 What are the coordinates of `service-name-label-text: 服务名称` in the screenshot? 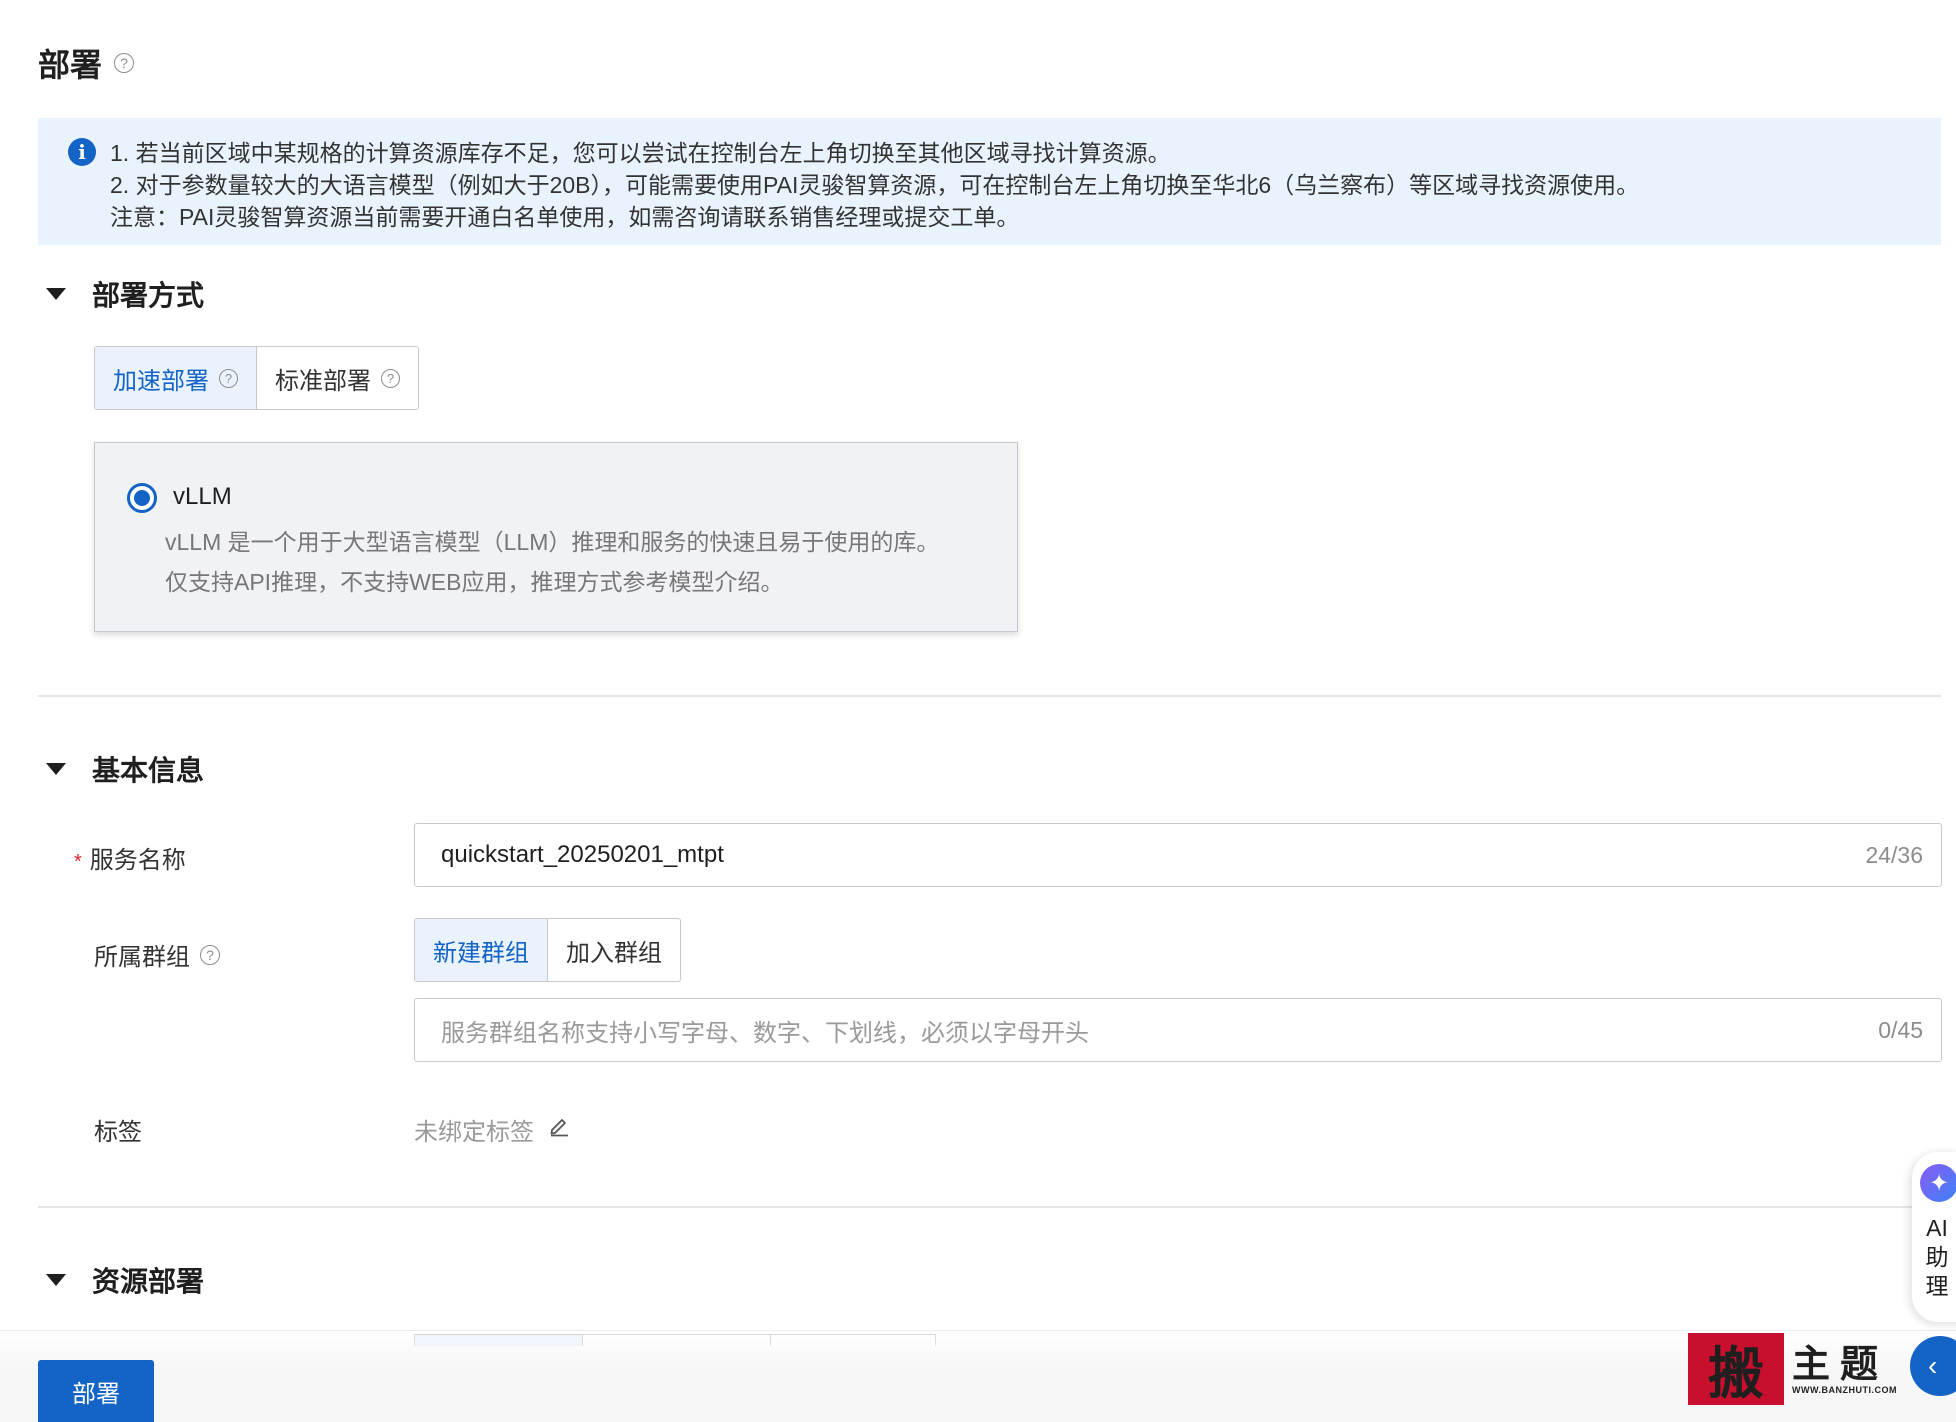 It's located at (137, 860).